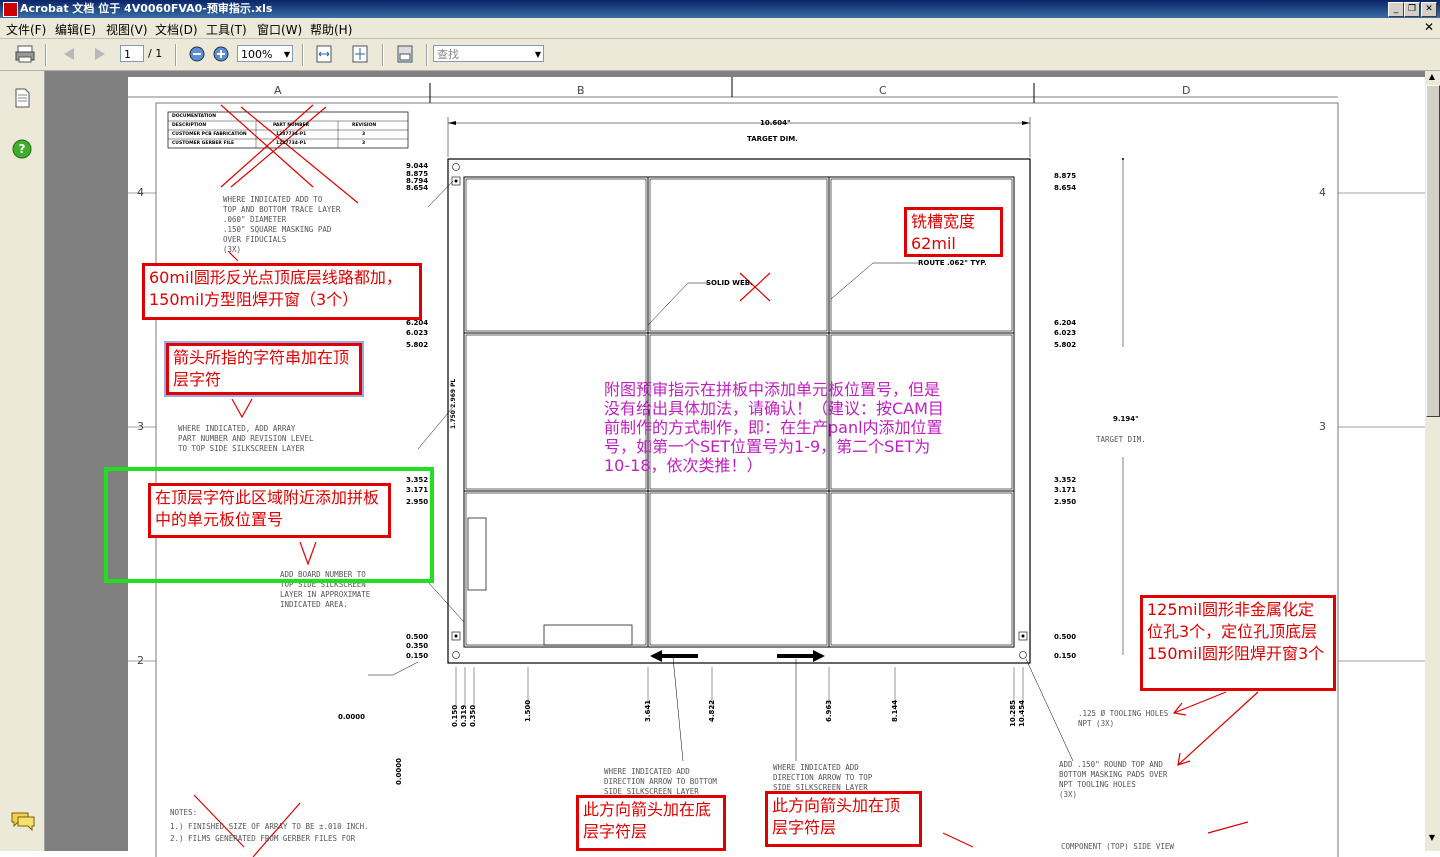 Image resolution: width=1440 pixels, height=857 pixels. What do you see at coordinates (1432, 78) in the screenshot?
I see `scroll-up-icon: ▲` at bounding box center [1432, 78].